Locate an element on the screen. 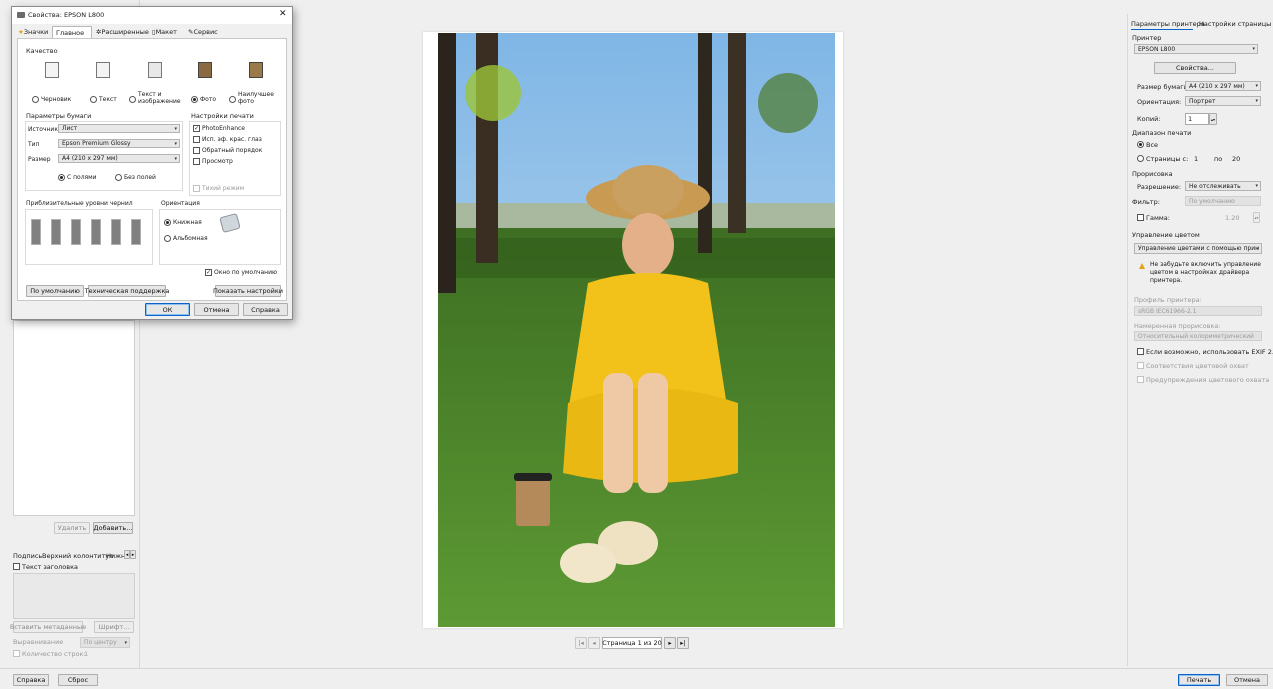  range-from: 1 is located at coordinates (1196, 159).